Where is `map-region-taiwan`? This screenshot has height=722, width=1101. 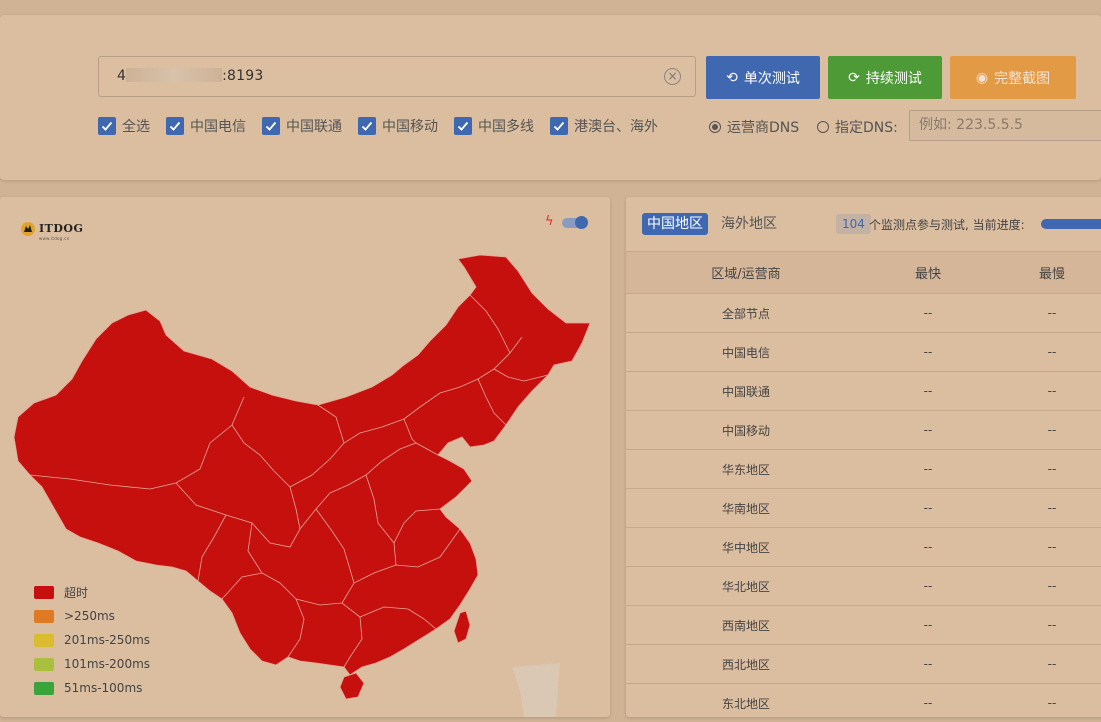
map-region-taiwan is located at coordinates (462, 627).